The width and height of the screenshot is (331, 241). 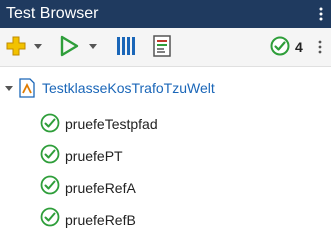 I want to click on tree-item: pruefeRefA, so click(x=165, y=187).